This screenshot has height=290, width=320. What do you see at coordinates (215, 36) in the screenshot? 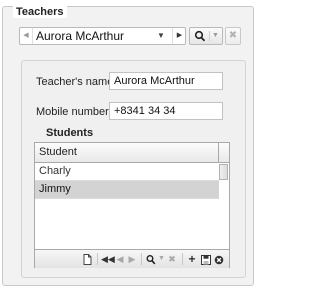
I see `search-options-icon: ▼` at bounding box center [215, 36].